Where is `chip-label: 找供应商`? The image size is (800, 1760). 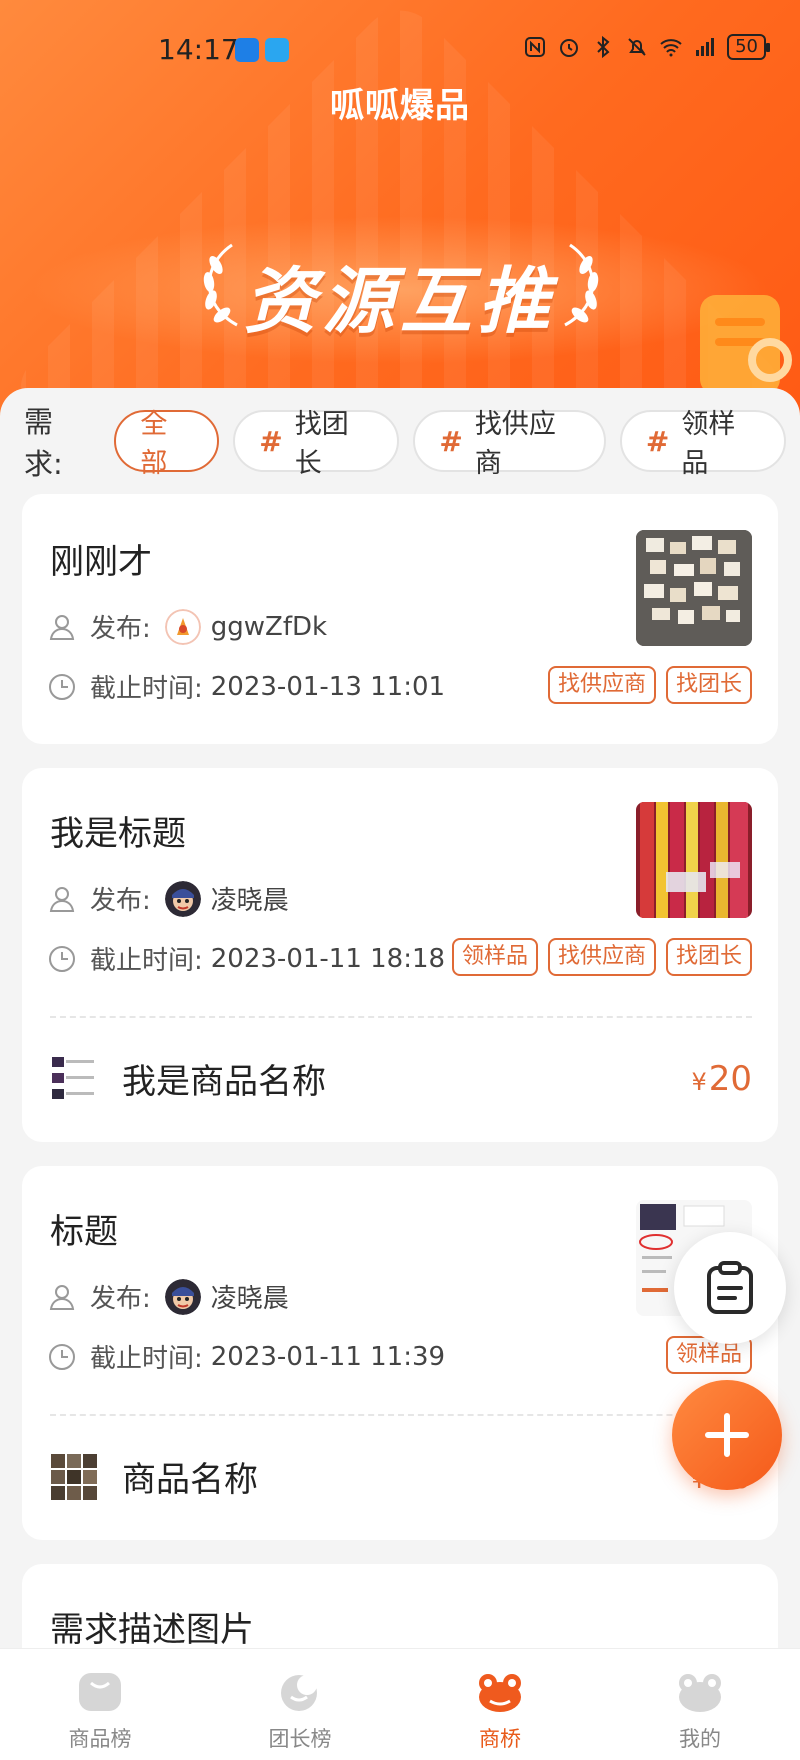 chip-label: 找供应商 is located at coordinates (515, 444).